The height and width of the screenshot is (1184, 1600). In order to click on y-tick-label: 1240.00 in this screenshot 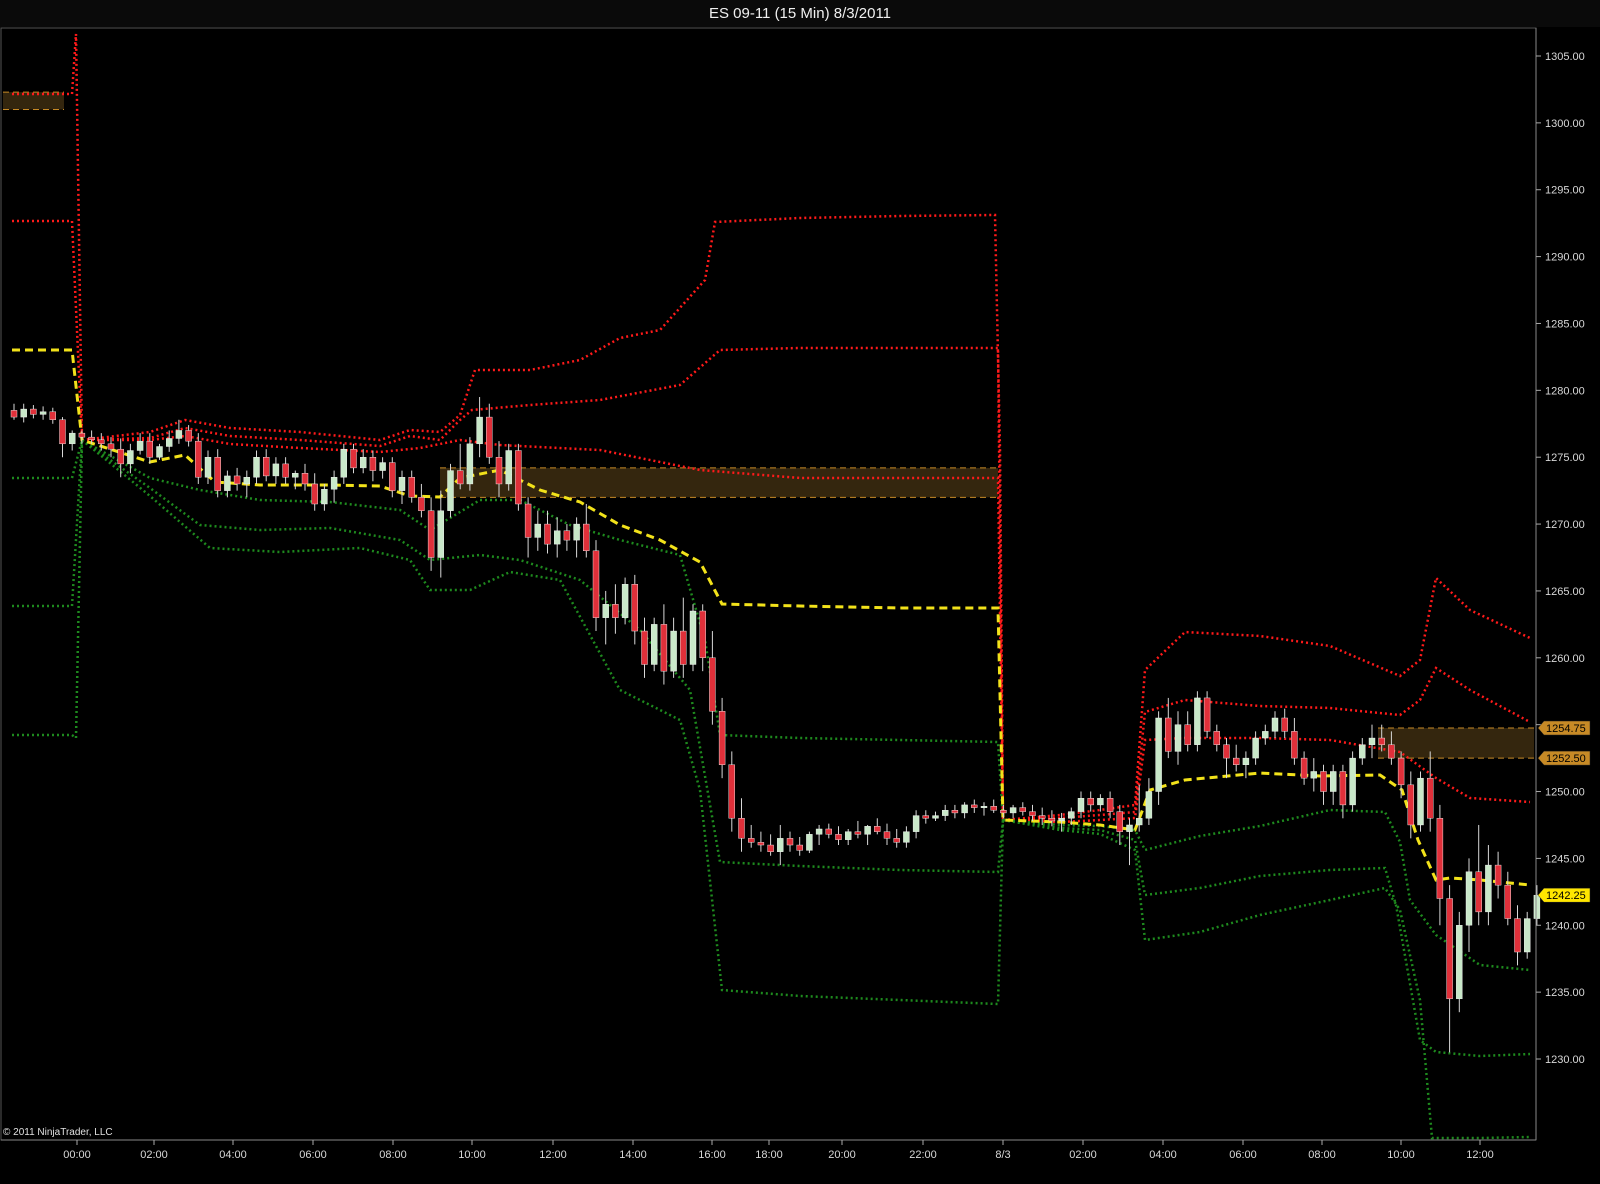, I will do `click(1565, 926)`.